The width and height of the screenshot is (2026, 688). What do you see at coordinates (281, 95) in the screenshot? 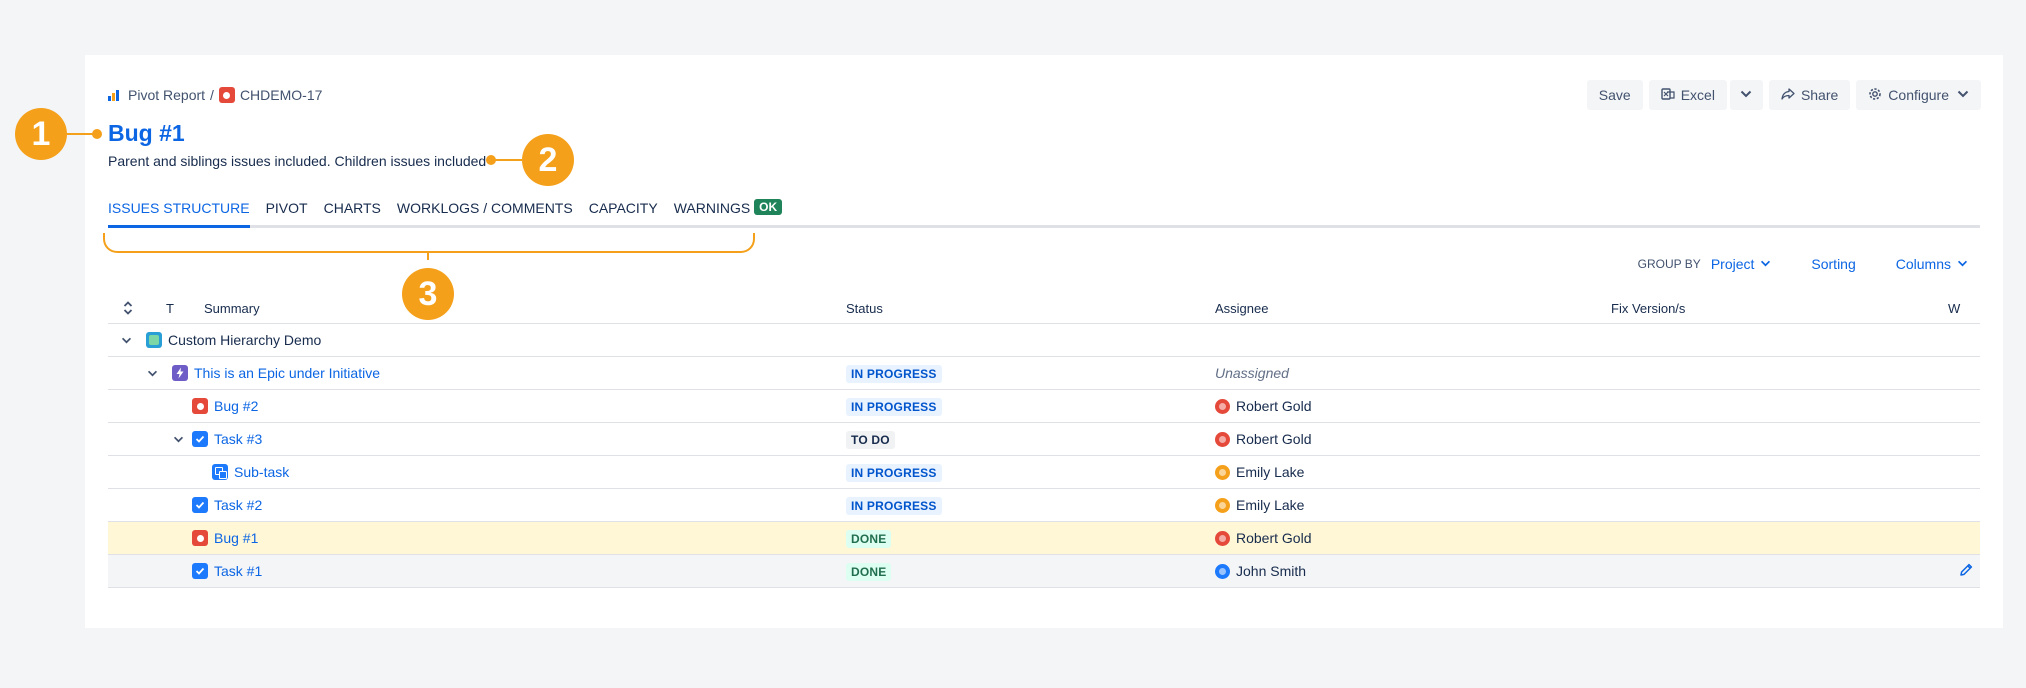
I see `breadcrumb-issue-link: CHDEMO-17` at bounding box center [281, 95].